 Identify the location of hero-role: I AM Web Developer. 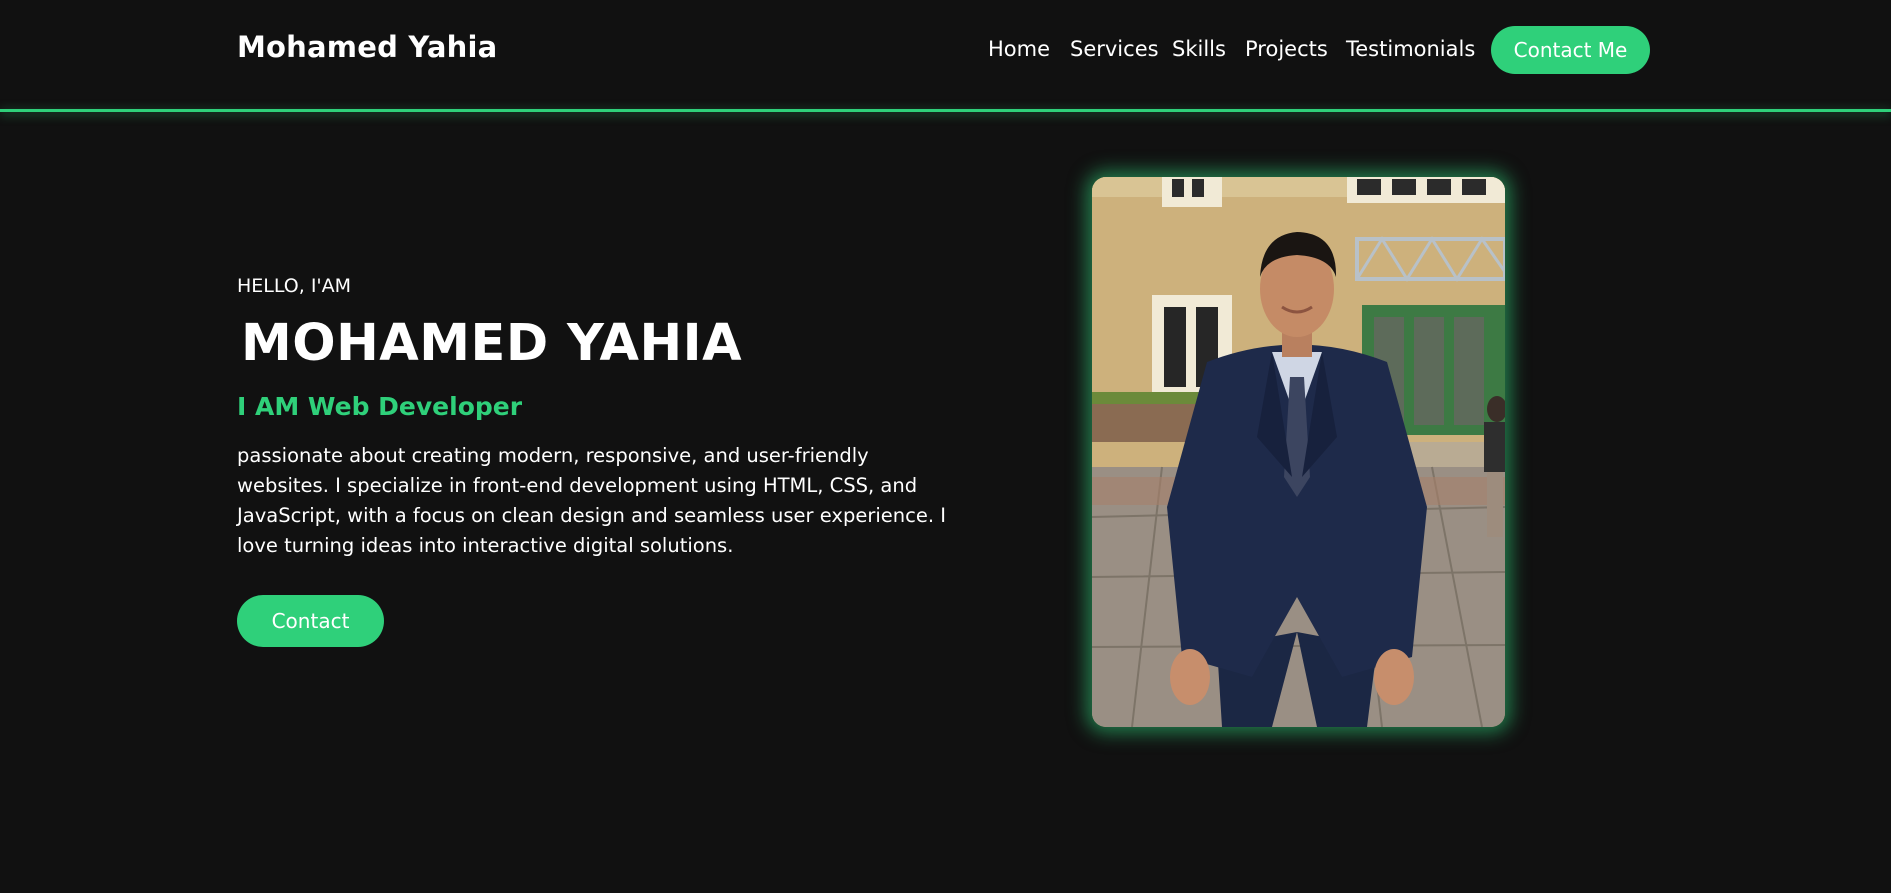
(380, 406).